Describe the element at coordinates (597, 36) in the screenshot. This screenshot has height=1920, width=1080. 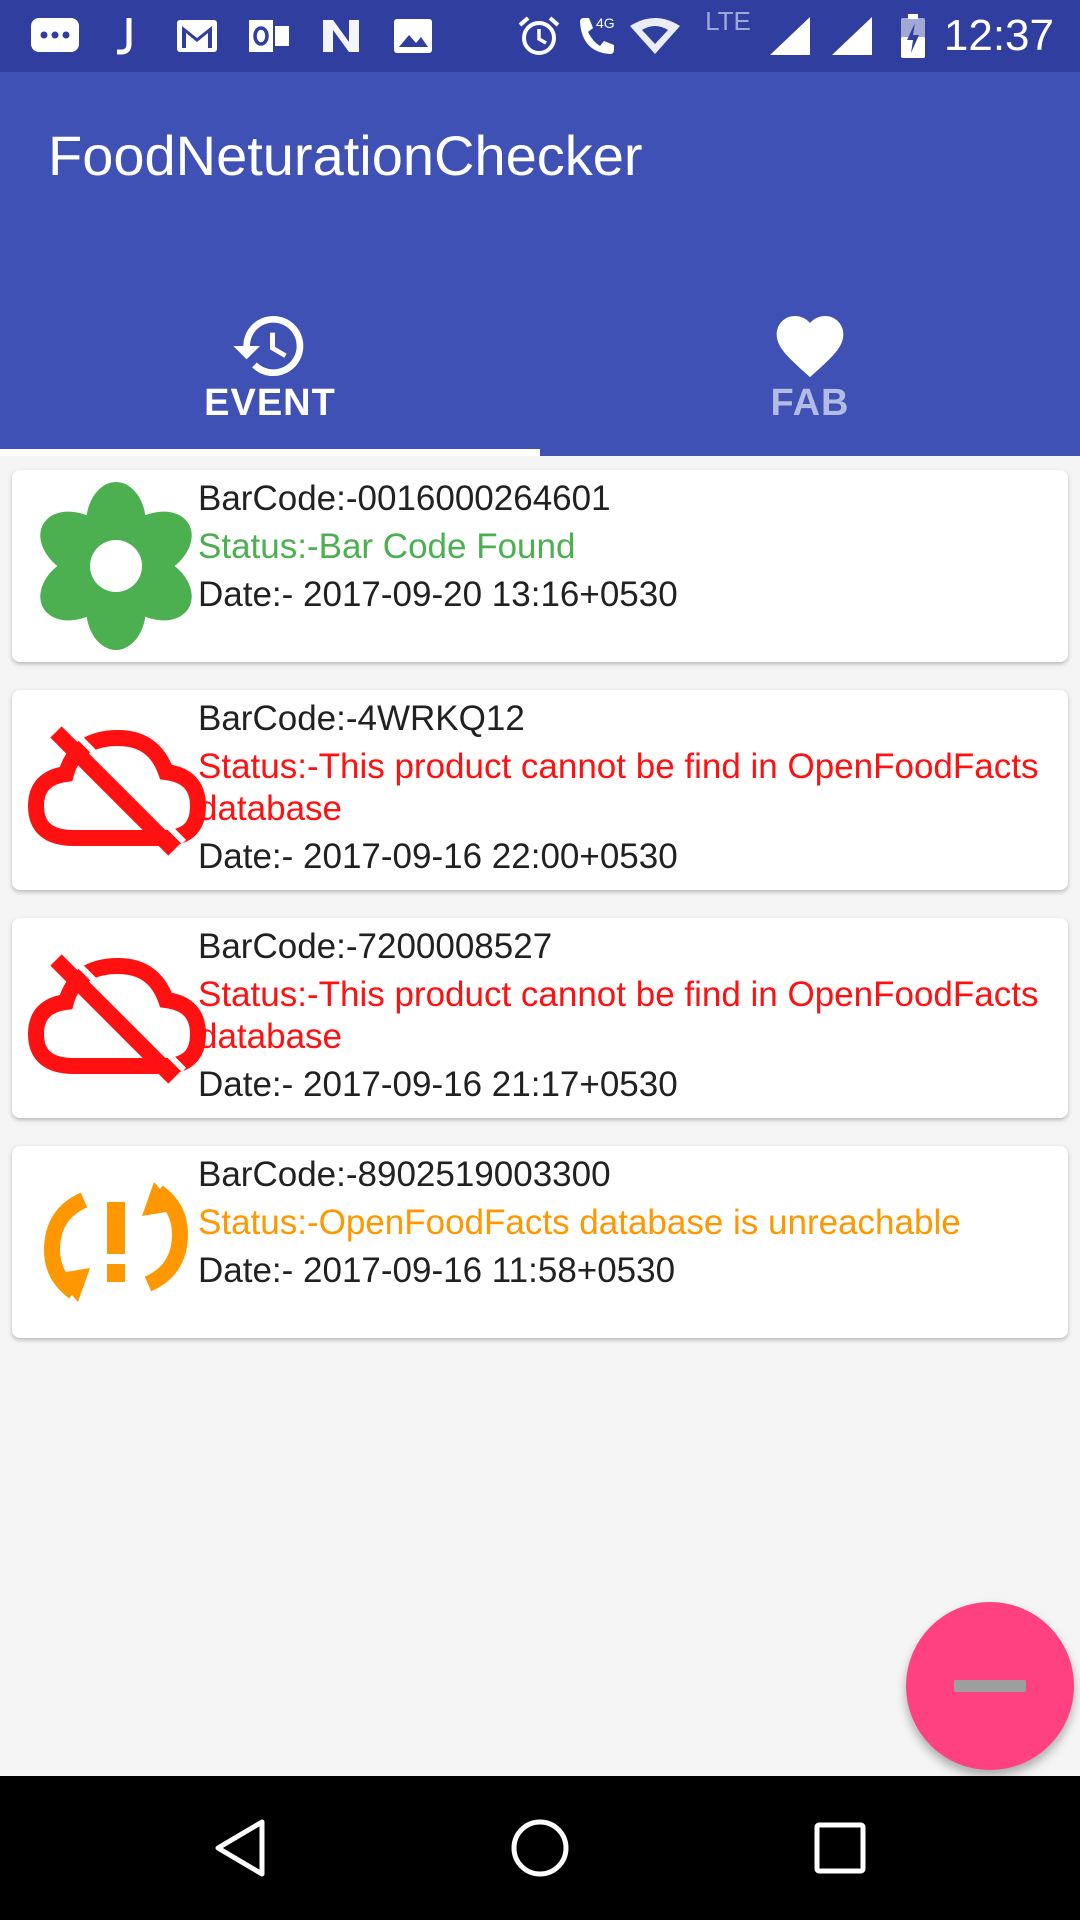
I see `call-icon: 4G` at that location.